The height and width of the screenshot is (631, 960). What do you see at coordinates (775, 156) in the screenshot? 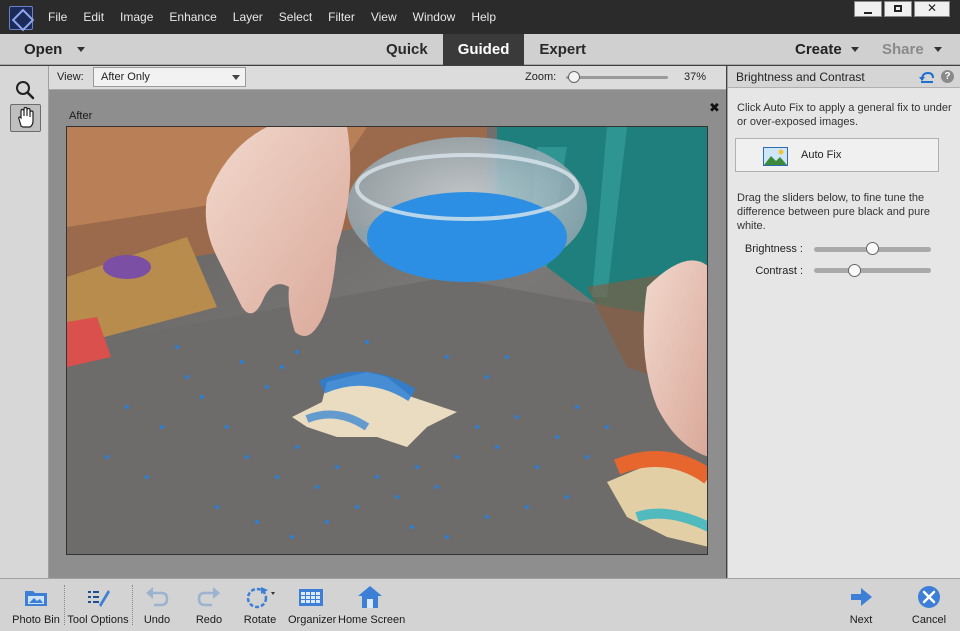
I see `auto-fix-photo-icon` at bounding box center [775, 156].